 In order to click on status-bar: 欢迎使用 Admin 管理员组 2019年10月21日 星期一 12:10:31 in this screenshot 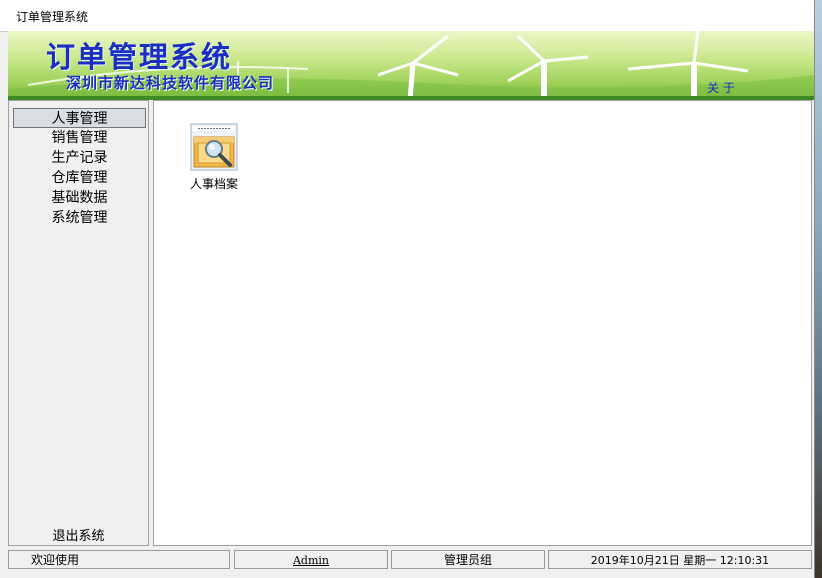, I will do `click(411, 560)`.